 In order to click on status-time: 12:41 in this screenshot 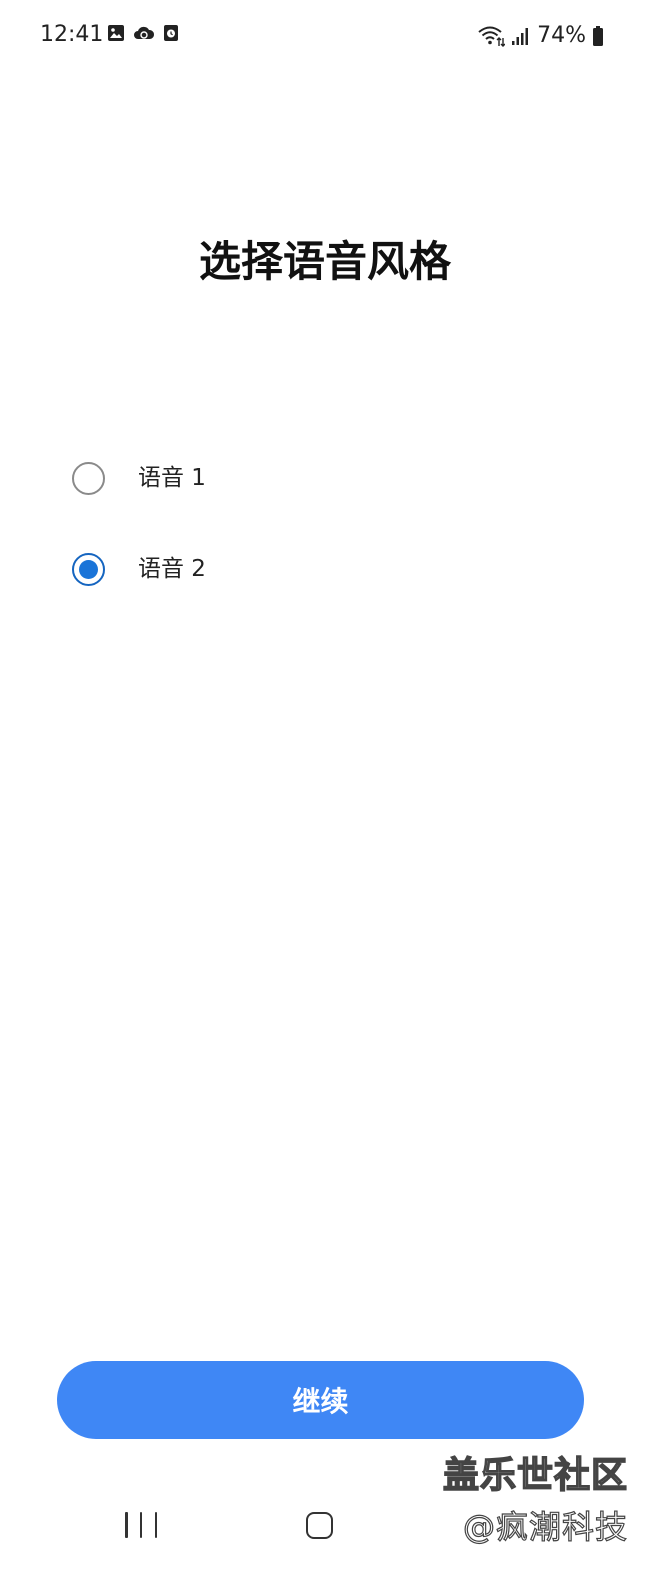, I will do `click(72, 34)`.